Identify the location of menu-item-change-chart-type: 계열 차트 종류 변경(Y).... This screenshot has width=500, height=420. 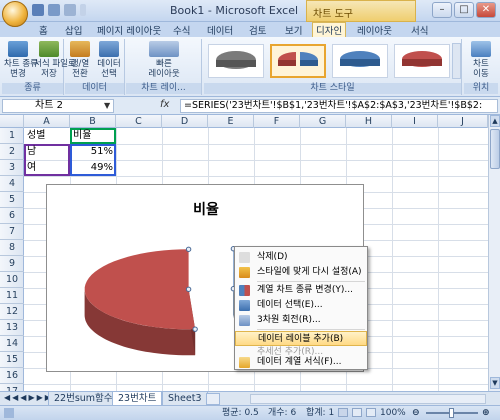
(301, 290).